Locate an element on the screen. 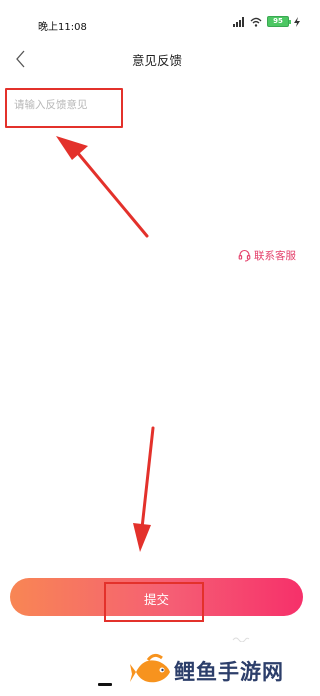 The image size is (320, 696). fish-logo-icon is located at coordinates (150, 668).